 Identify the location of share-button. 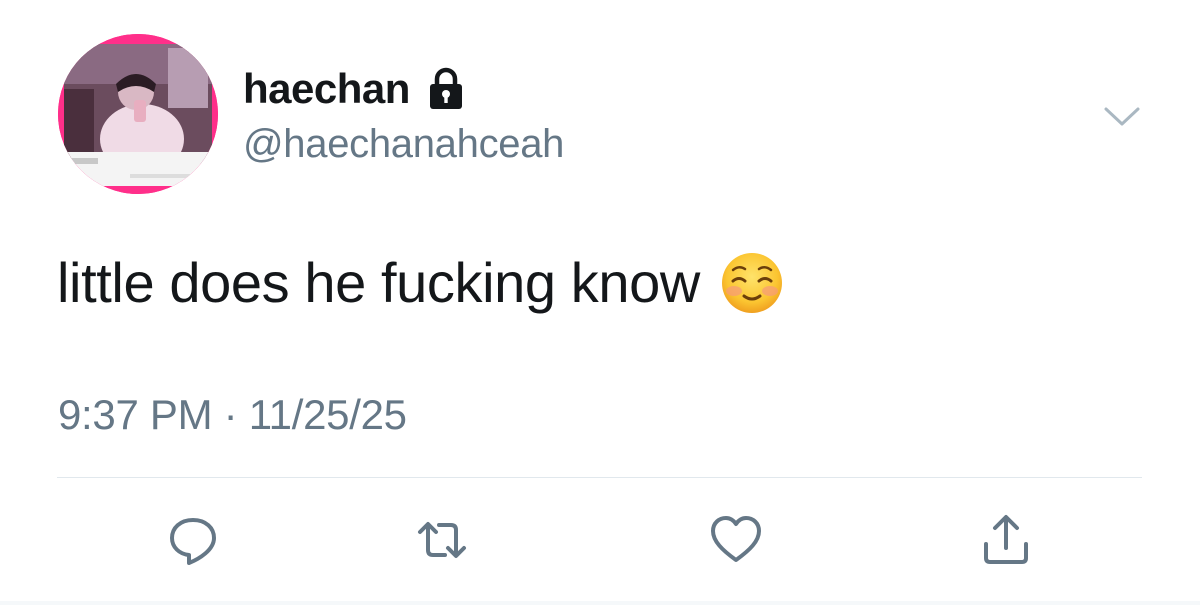
(1006, 540).